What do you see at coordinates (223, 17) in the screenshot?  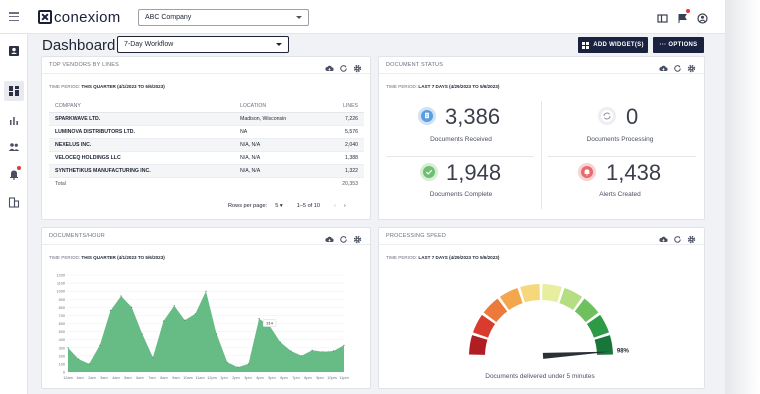 I see `company-select: ABC Company` at bounding box center [223, 17].